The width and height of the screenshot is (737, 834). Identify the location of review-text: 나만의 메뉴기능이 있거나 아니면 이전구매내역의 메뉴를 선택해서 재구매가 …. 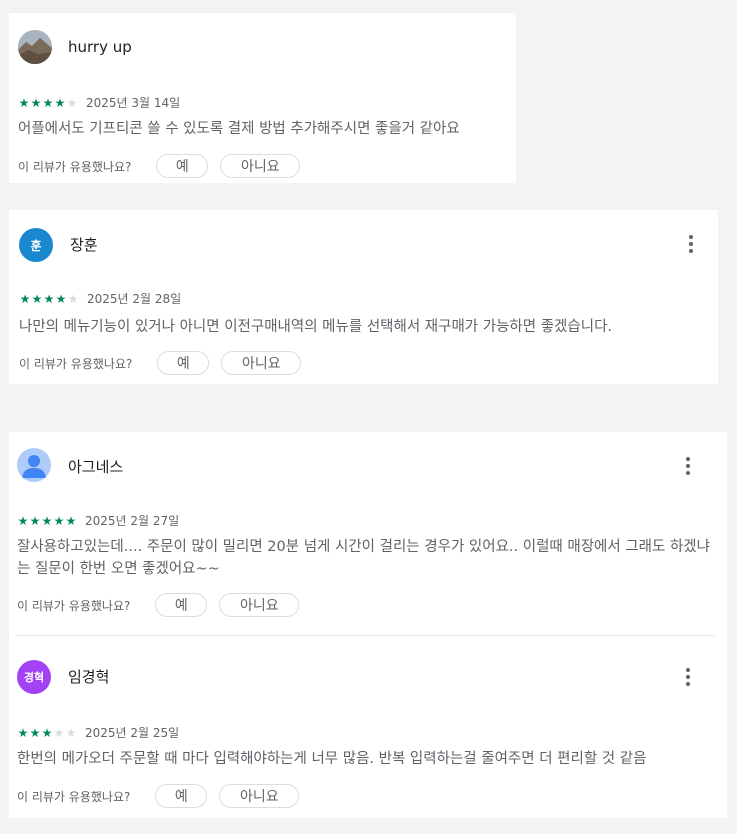
(316, 327).